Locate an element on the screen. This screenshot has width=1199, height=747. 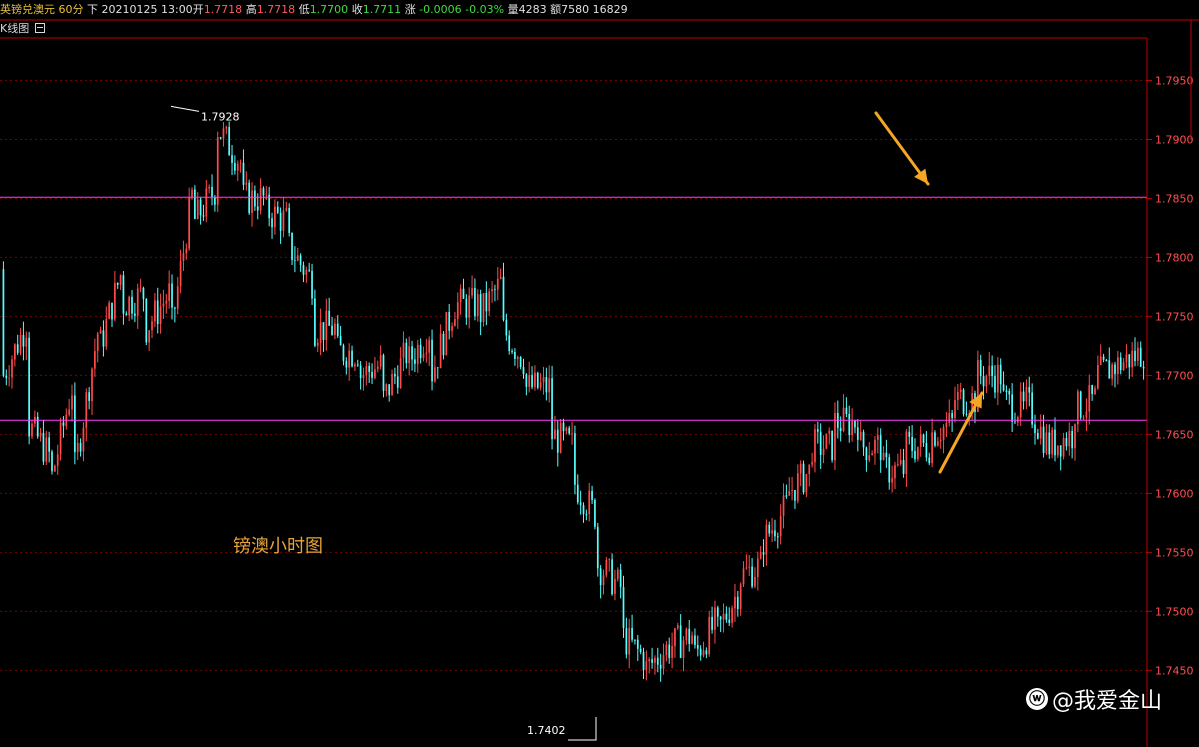
tick-label: 1.7600 is located at coordinates (1174, 493).